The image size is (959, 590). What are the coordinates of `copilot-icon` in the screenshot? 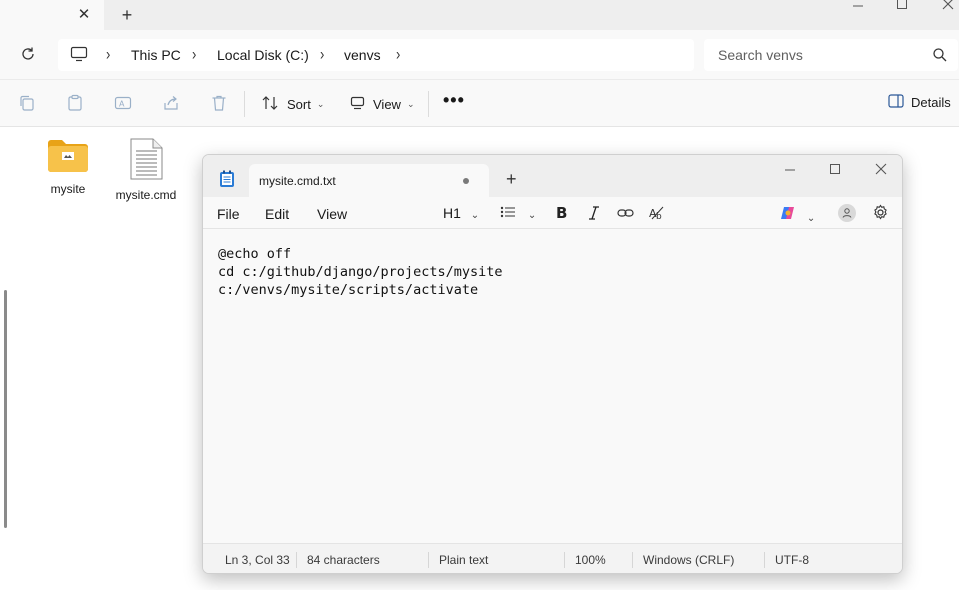 It's located at (787, 213).